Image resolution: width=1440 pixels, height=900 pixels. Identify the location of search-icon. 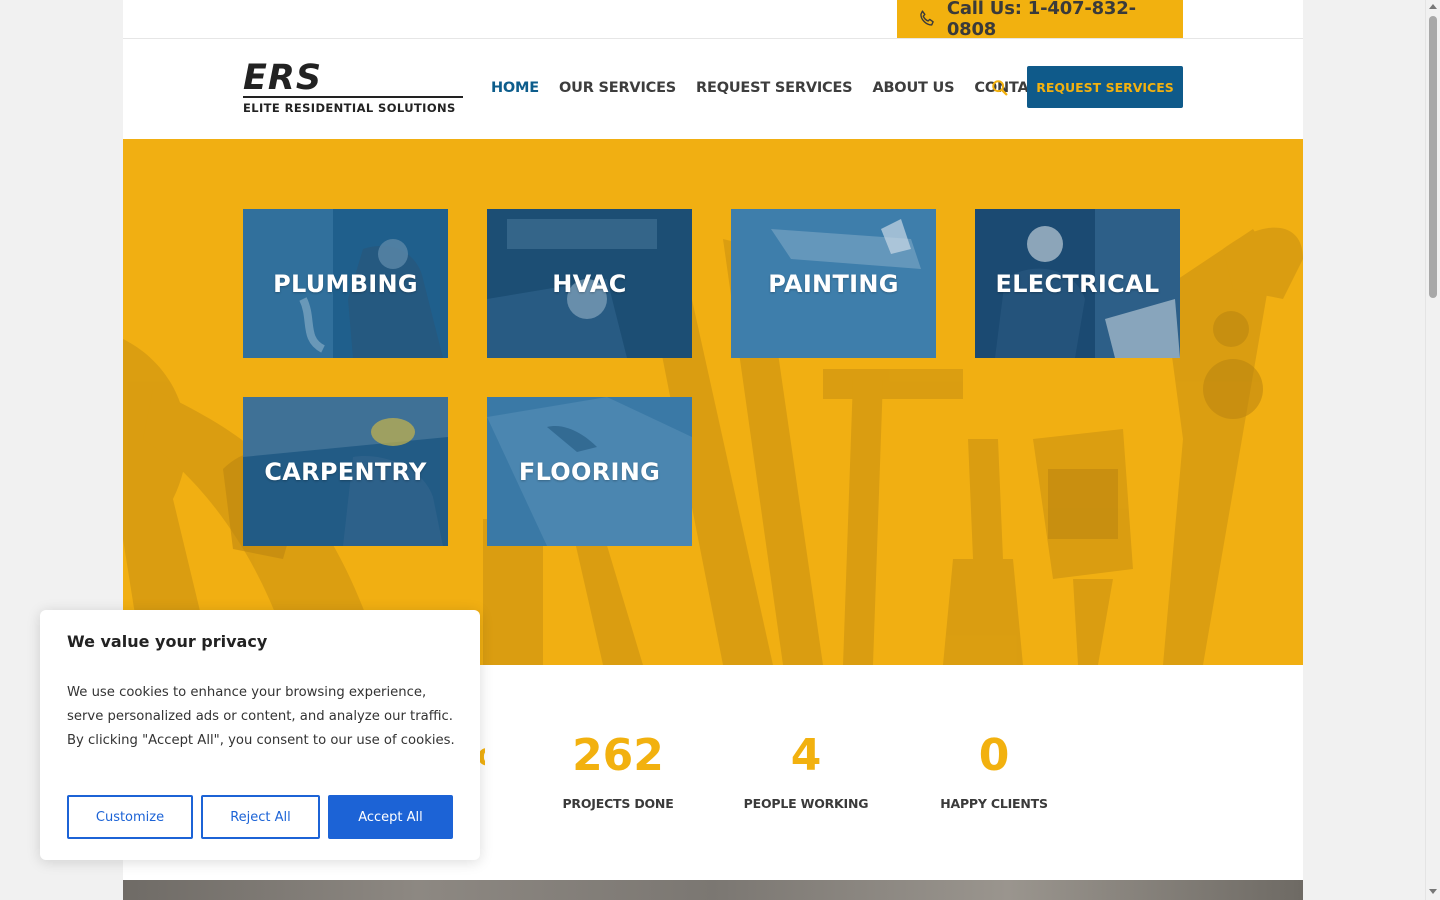
(1000, 88).